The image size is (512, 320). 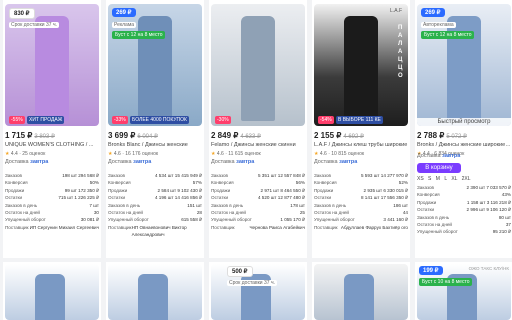 What do you see at coordinates (488, 187) in the screenshot?
I see `stats-value: 2 390 шт 7 033 570 ₽` at bounding box center [488, 187].